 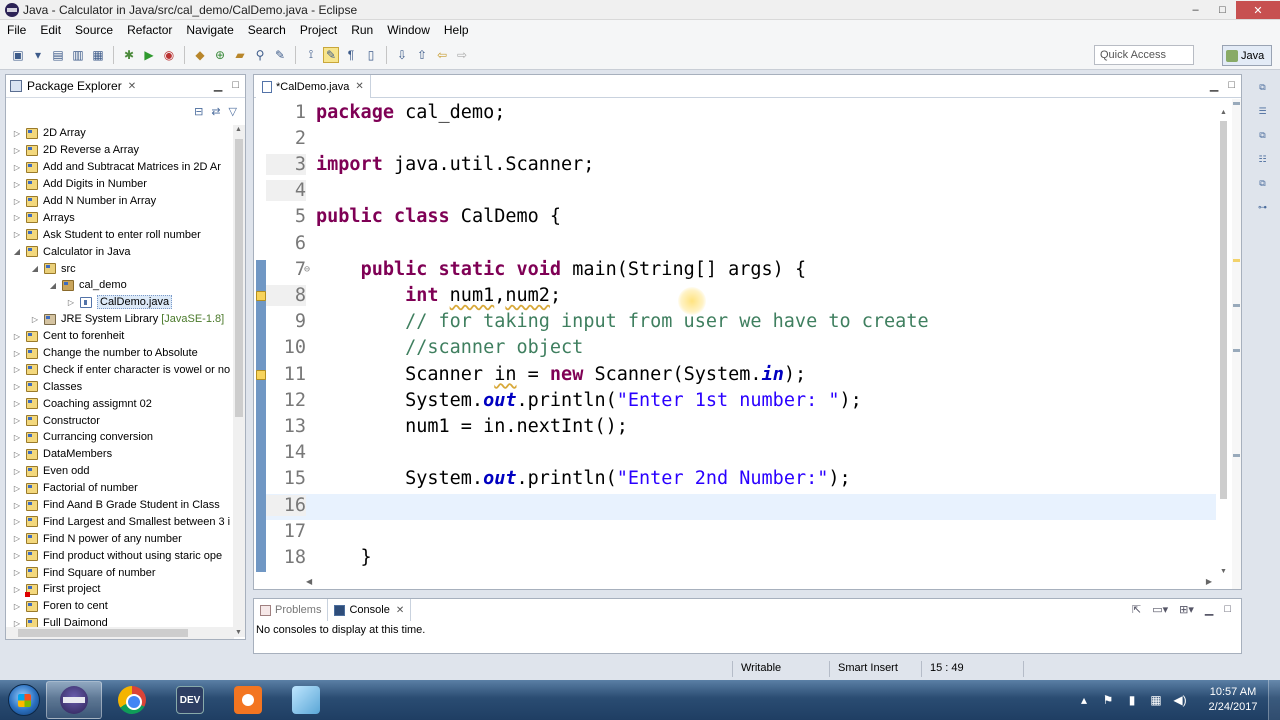 What do you see at coordinates (741, 505) in the screenshot?
I see `code-line: 16` at bounding box center [741, 505].